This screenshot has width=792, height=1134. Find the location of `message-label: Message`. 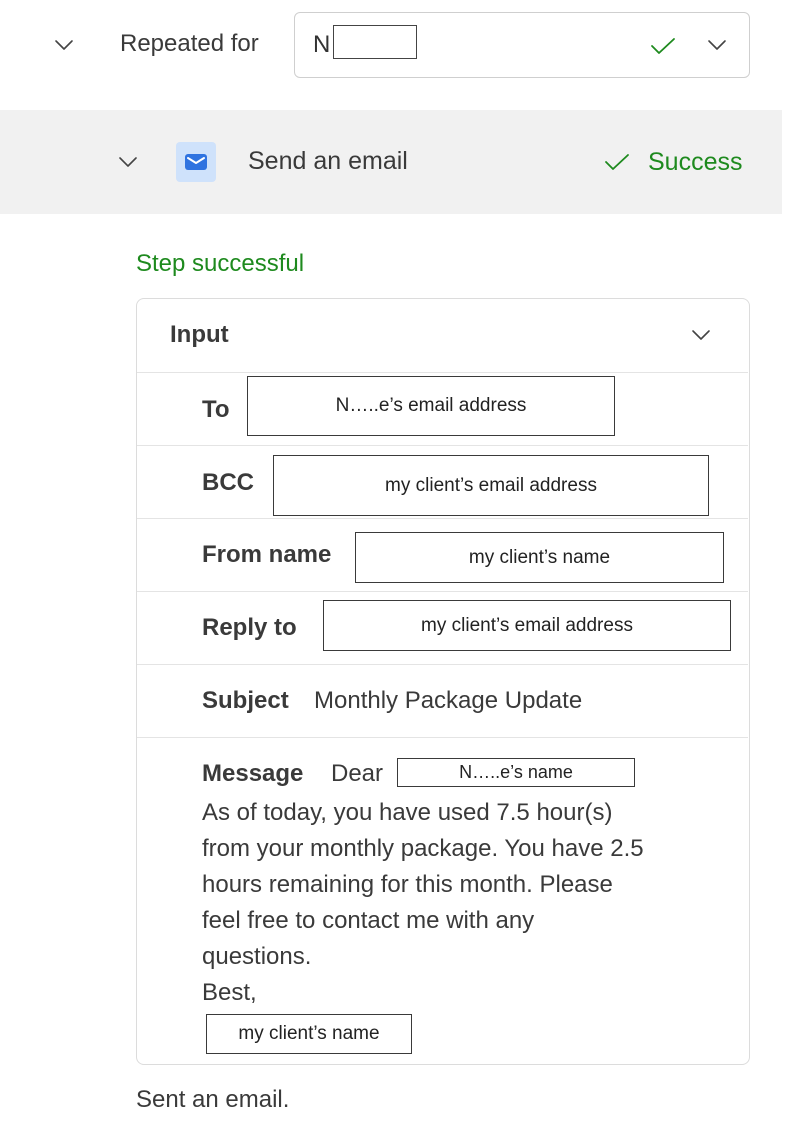

message-label: Message is located at coordinates (253, 773).